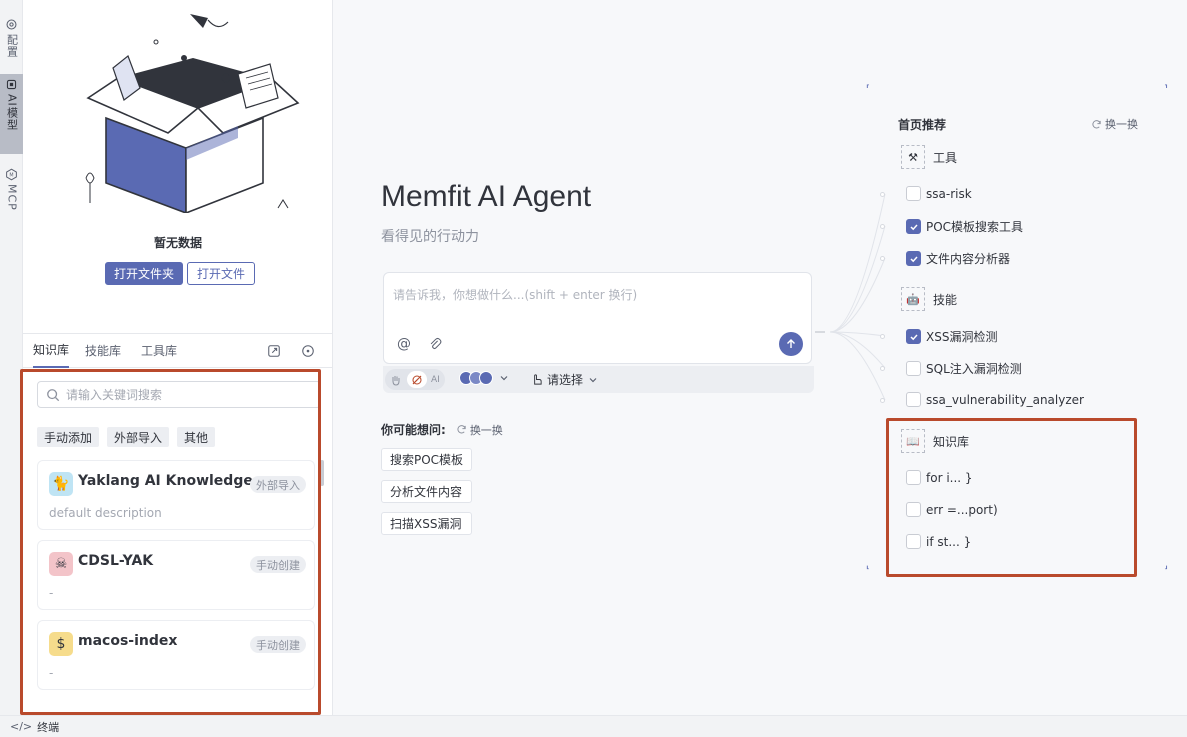 The image size is (1187, 737). What do you see at coordinates (12, 197) in the screenshot?
I see `rail-item-label: MCP` at bounding box center [12, 197].